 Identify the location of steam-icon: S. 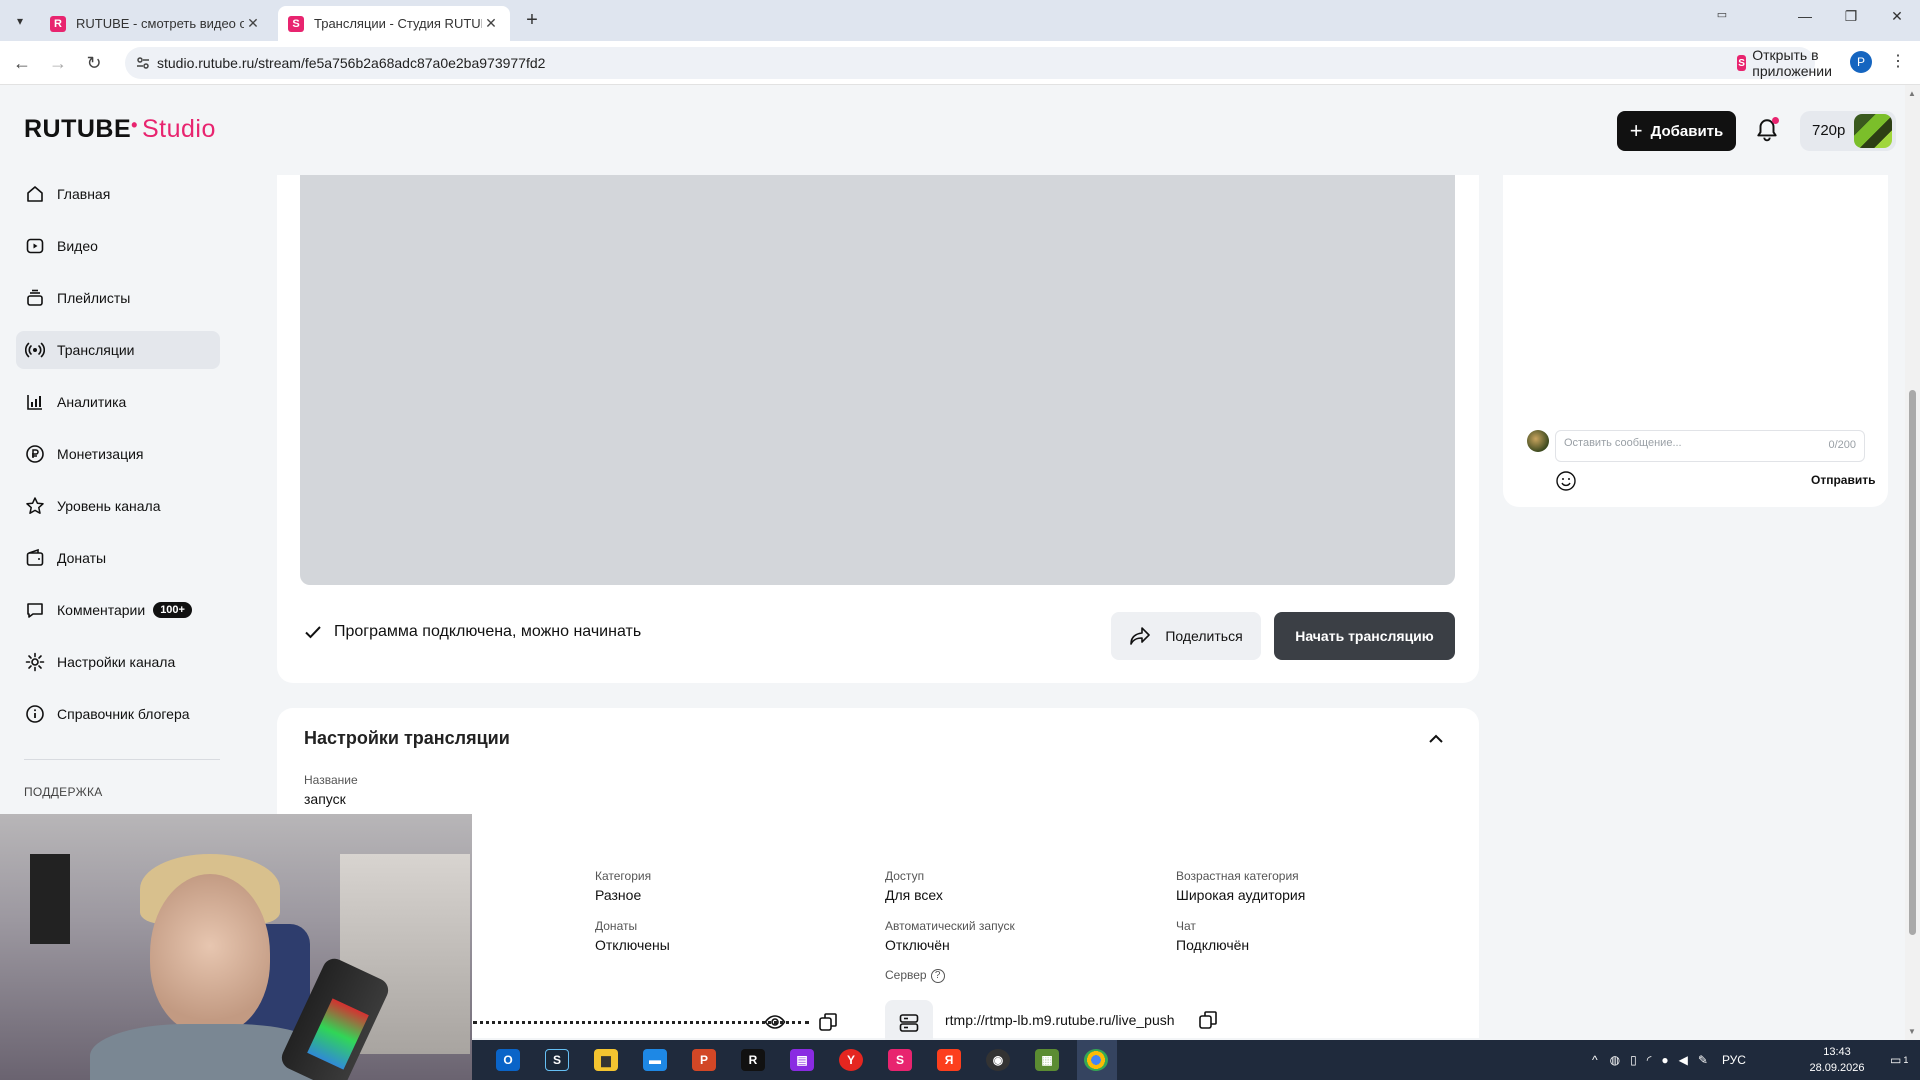
(557, 1060).